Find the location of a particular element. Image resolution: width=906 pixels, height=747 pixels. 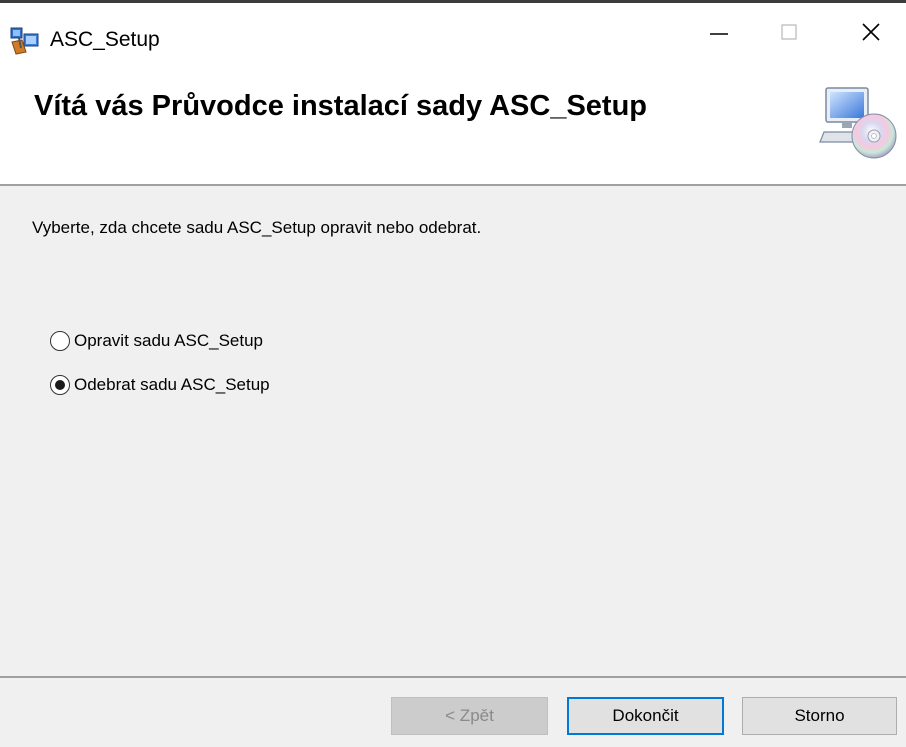

installer-icon is located at coordinates (25, 40).